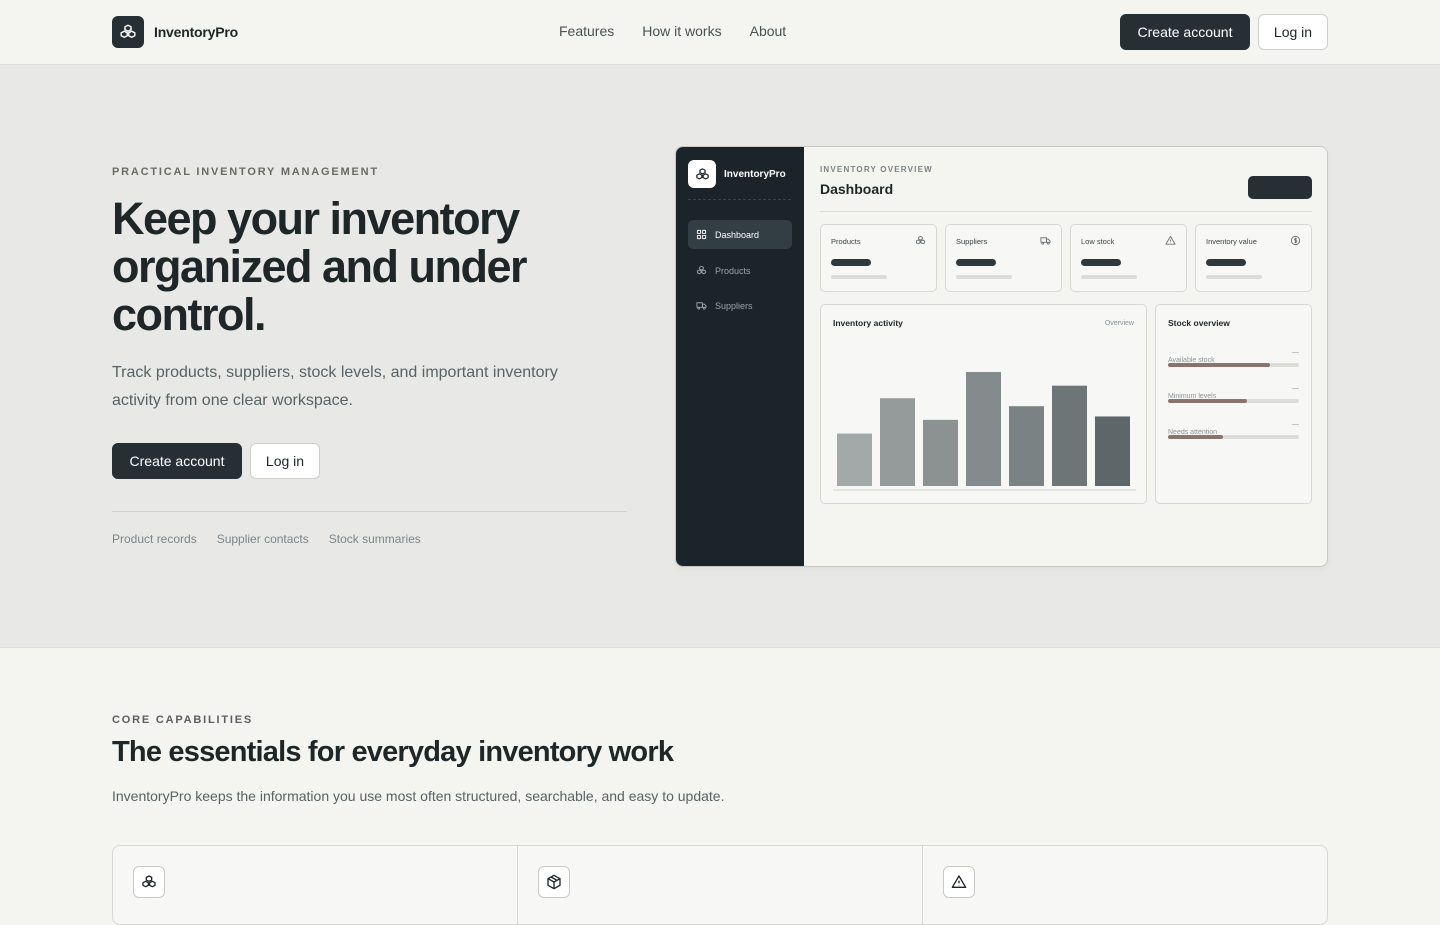  What do you see at coordinates (1003, 258) in the screenshot?
I see `stat-card-suppliers: Suppliers` at bounding box center [1003, 258].